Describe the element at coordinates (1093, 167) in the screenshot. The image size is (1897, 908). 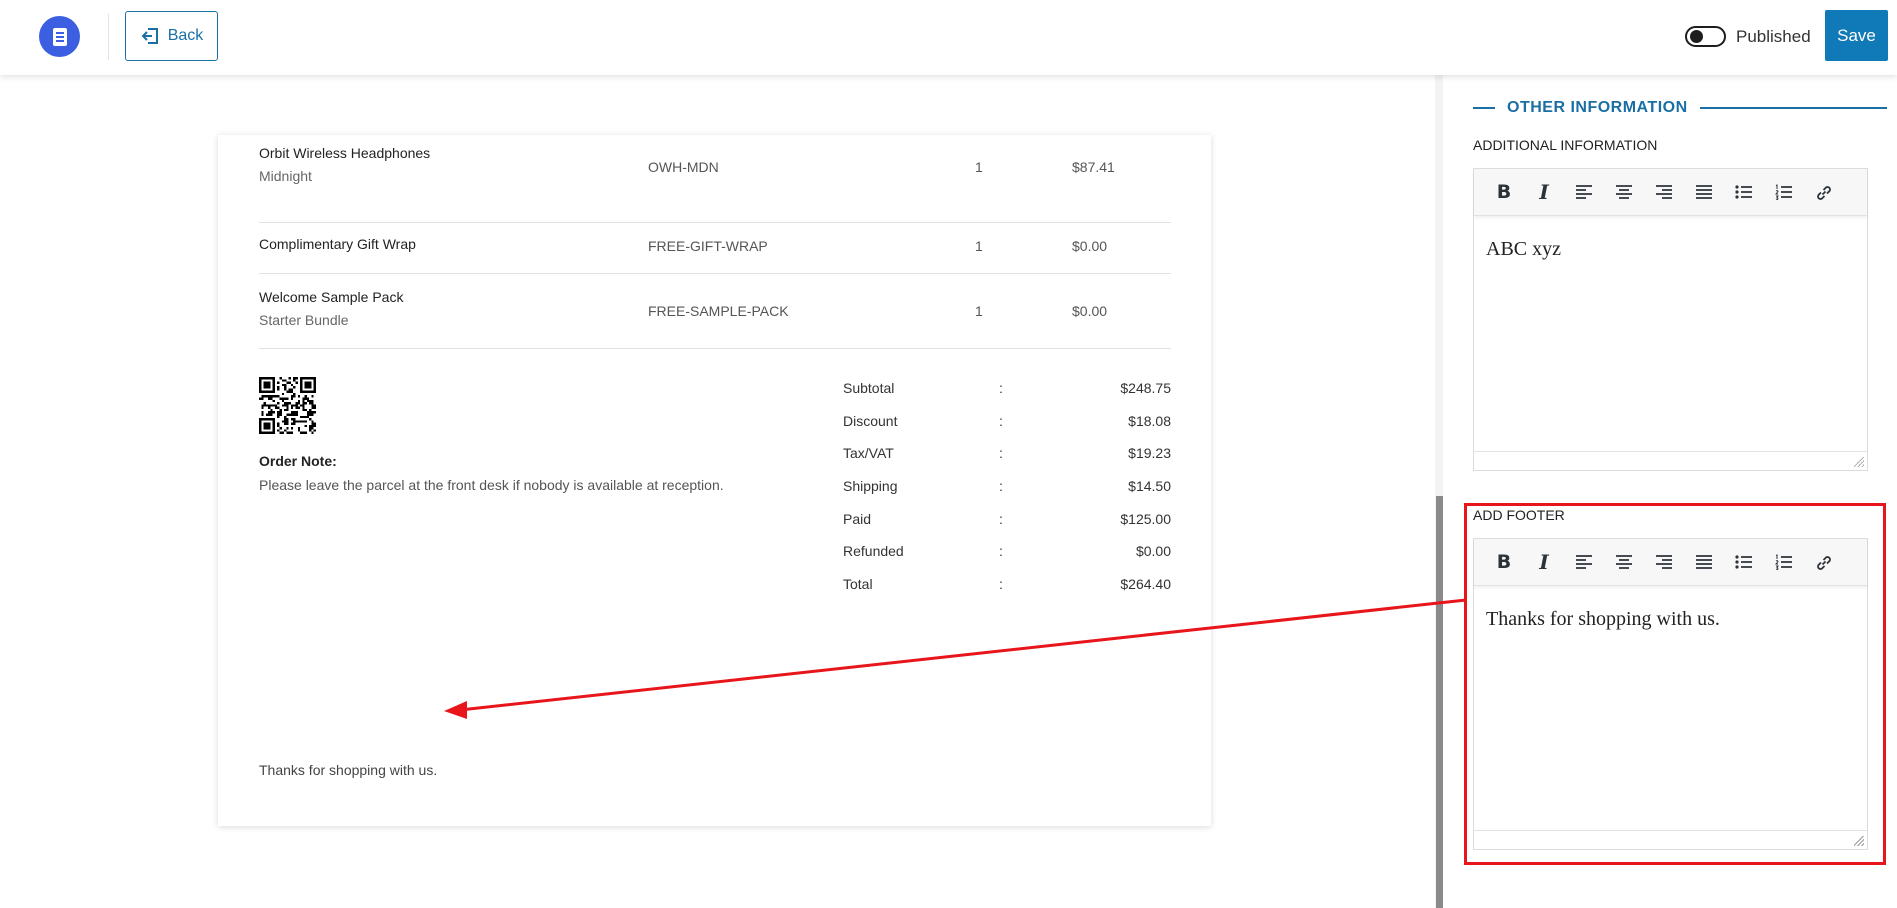
I see `item-price: $87.41` at that location.